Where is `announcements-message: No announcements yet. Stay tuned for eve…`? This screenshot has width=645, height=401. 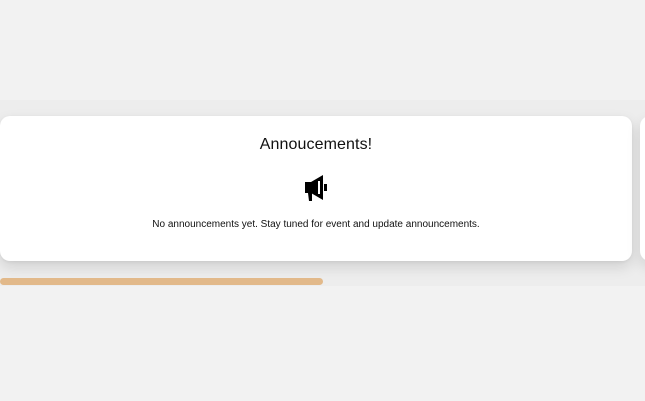 announcements-message: No announcements yet. Stay tuned for eve… is located at coordinates (316, 224).